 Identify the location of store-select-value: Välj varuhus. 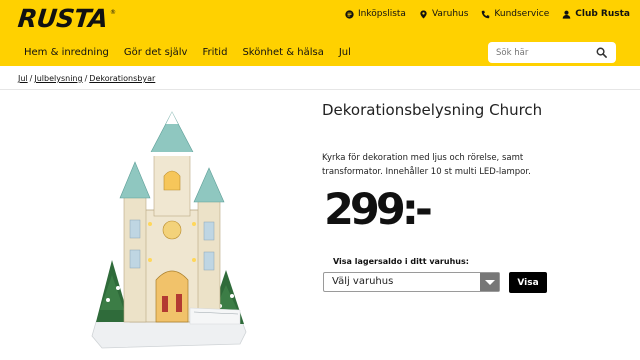
(363, 281).